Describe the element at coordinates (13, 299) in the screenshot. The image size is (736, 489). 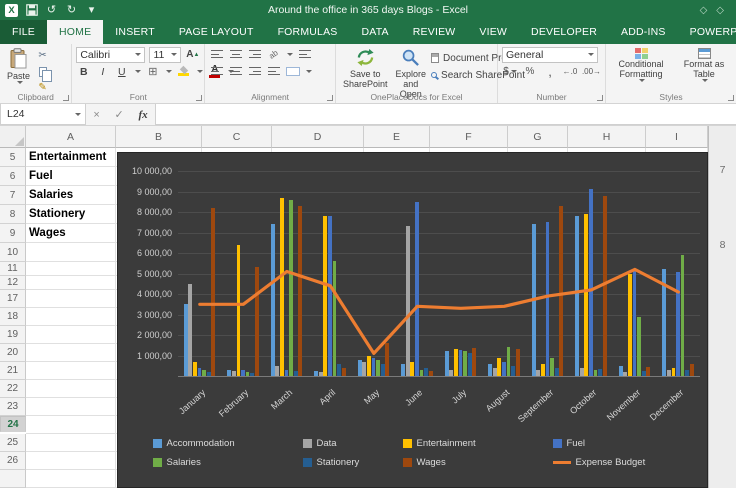
I see `row-header-17: 17` at that location.